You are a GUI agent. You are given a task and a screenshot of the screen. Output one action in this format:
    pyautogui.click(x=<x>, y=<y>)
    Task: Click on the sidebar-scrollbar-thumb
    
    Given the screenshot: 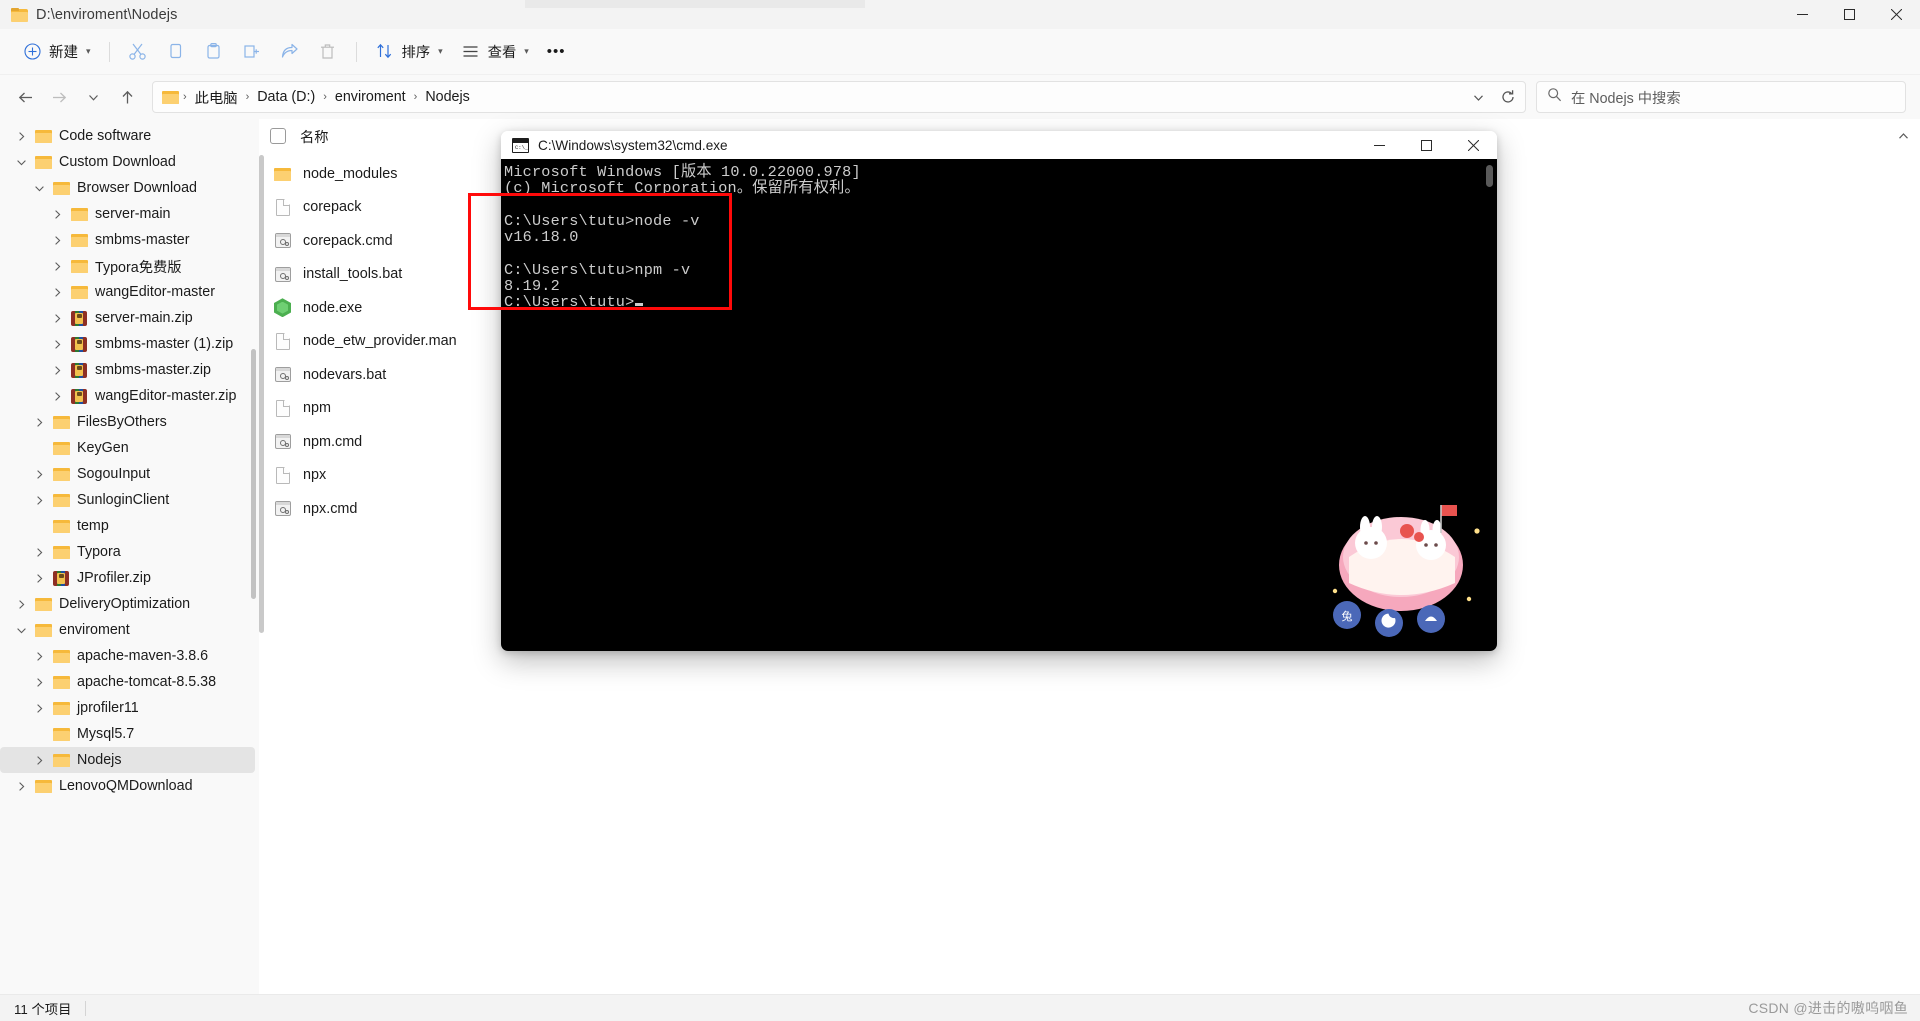 What is the action you would take?
    pyautogui.click(x=253, y=474)
    